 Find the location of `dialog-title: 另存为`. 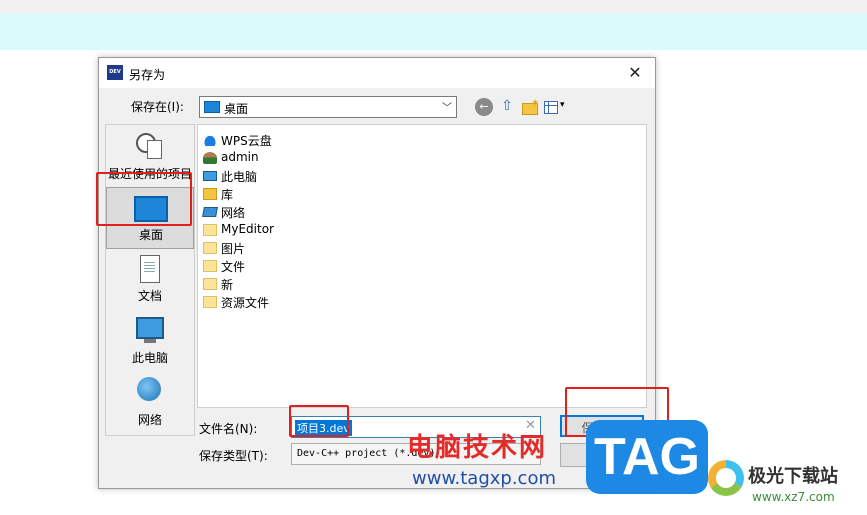

dialog-title: 另存为 is located at coordinates (147, 75).